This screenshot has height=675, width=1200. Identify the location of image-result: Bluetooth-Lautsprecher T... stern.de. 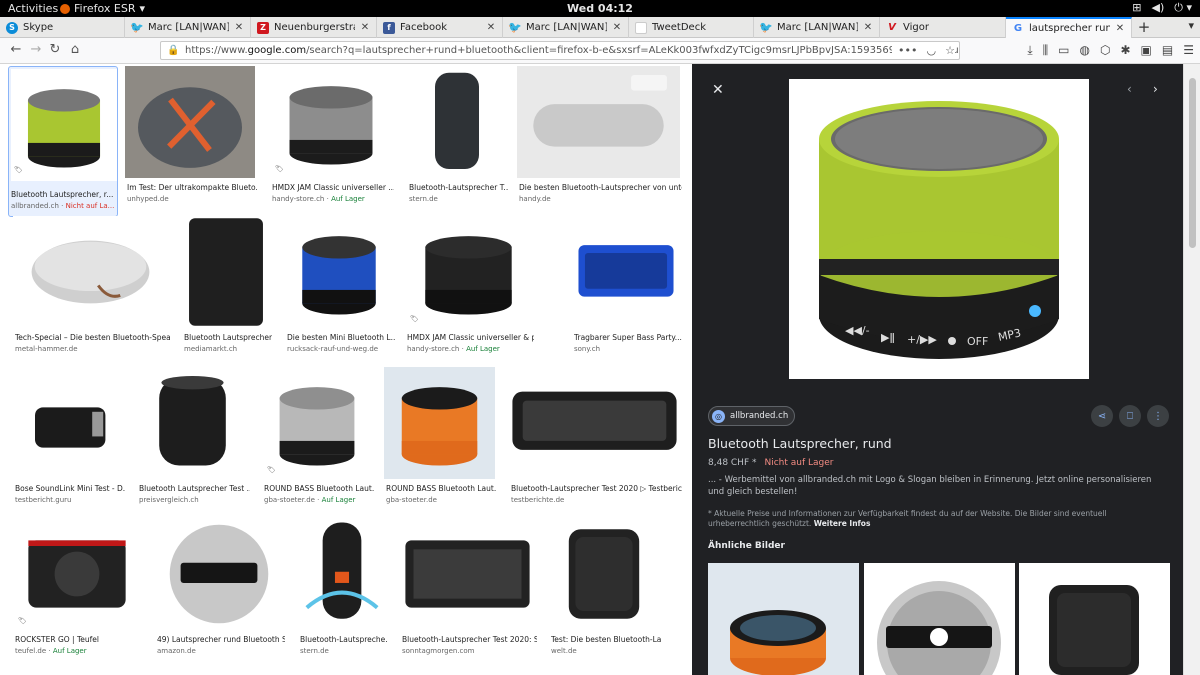
(458, 138).